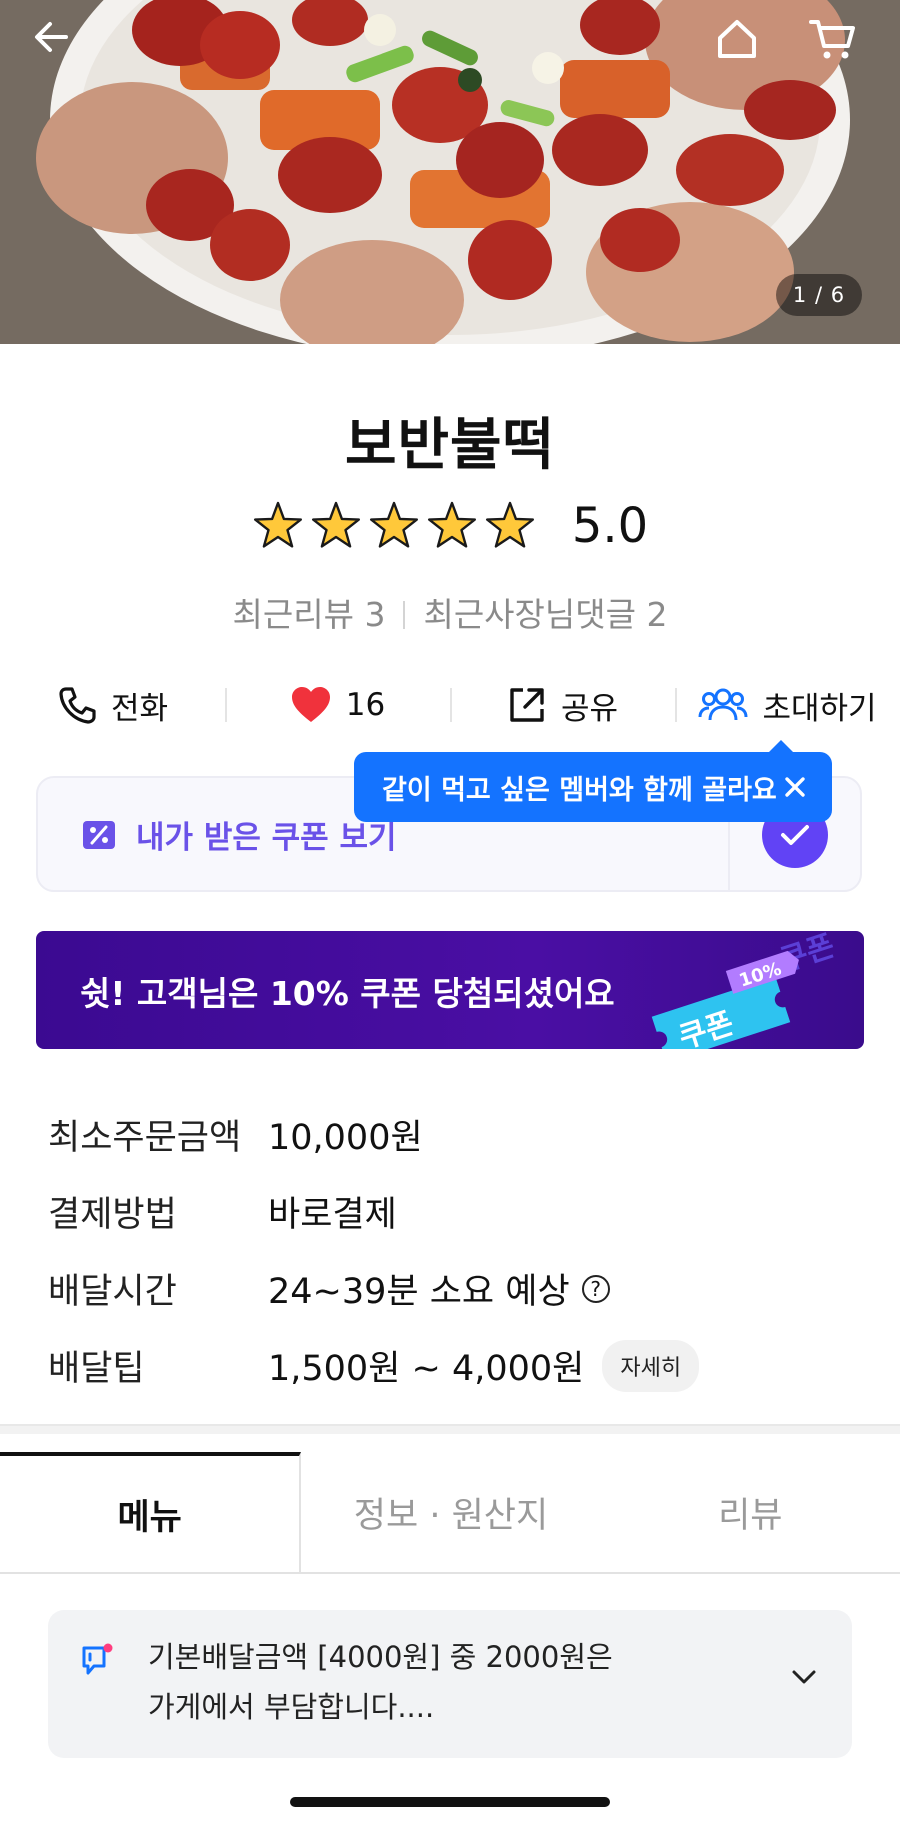 The width and height of the screenshot is (900, 1828). I want to click on call-button: 전화, so click(112, 705).